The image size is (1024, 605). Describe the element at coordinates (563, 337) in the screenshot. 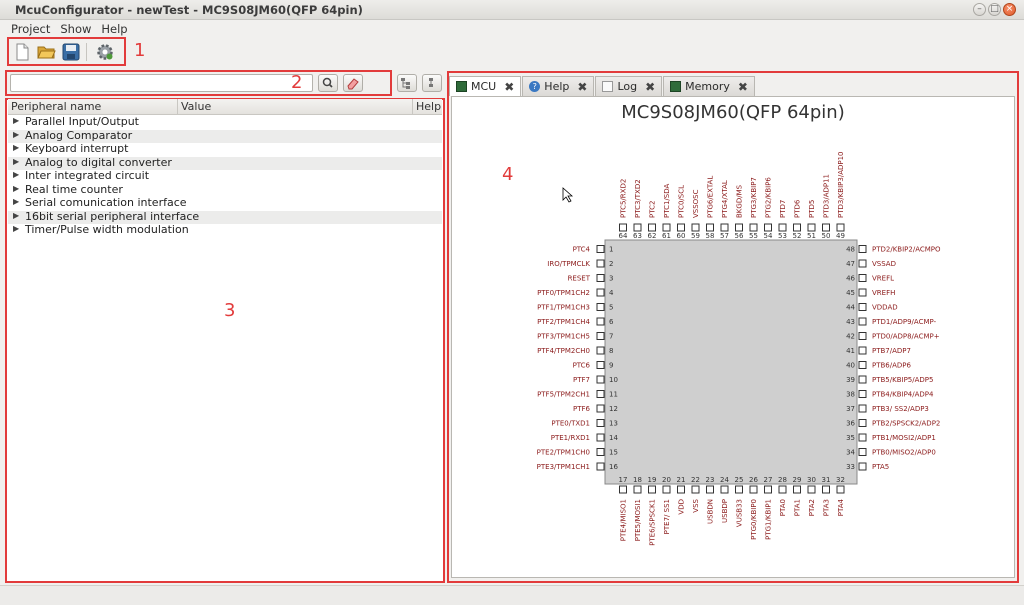

I see `pin-label: PTF3/TPM1CH5` at that location.